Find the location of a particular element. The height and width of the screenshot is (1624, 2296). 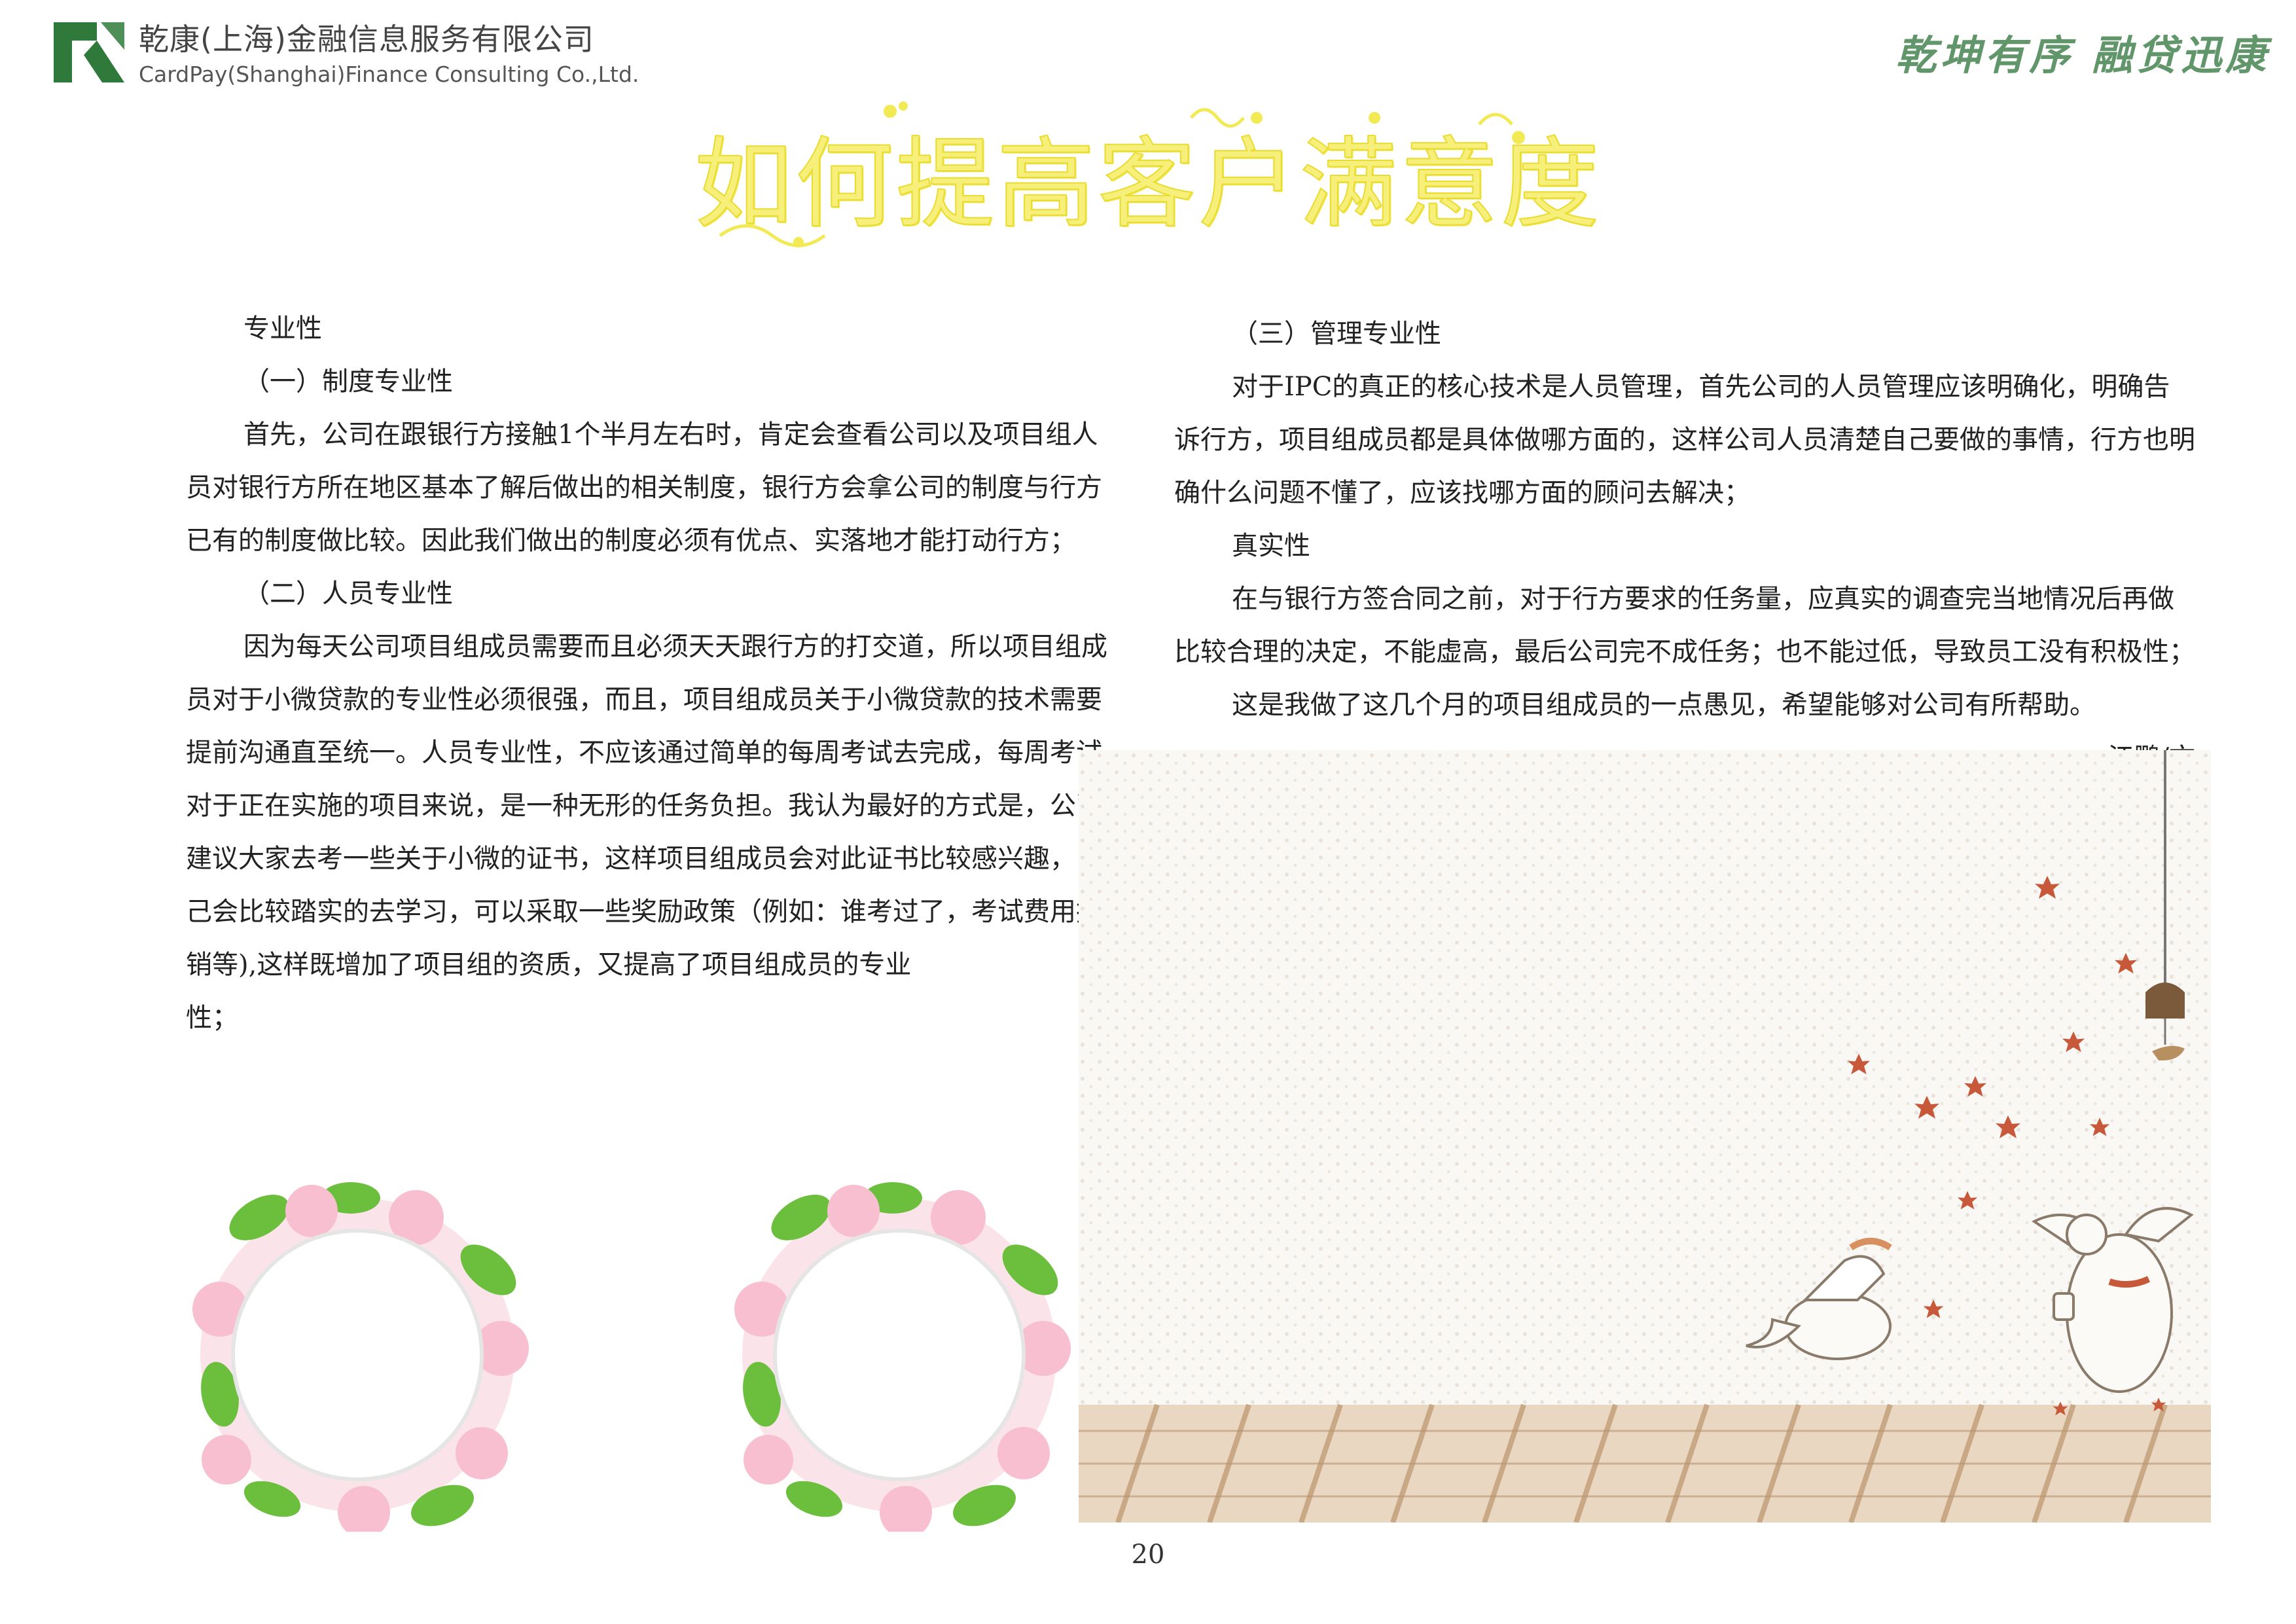

company-name-cn: 乾康(上海)金融信息服务有限公司 is located at coordinates (366, 39).